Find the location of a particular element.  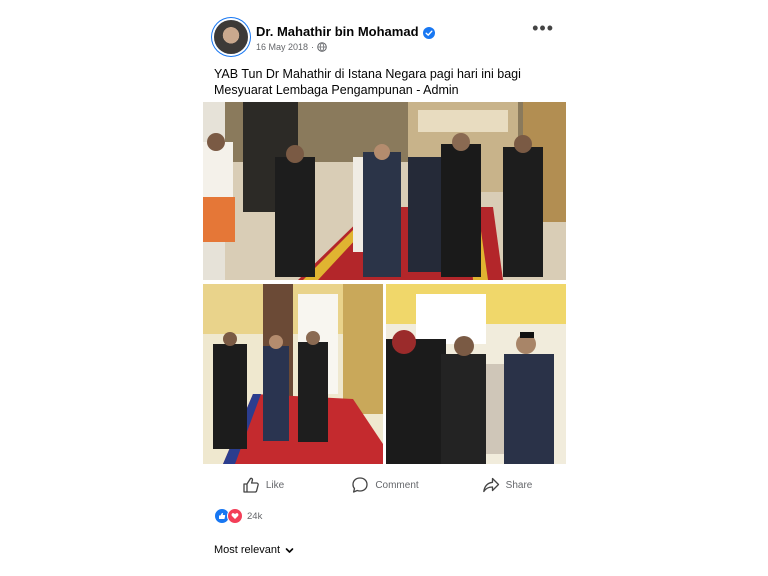

author-name: Dr. Mahathir bin Mohamad is located at coordinates (337, 31).